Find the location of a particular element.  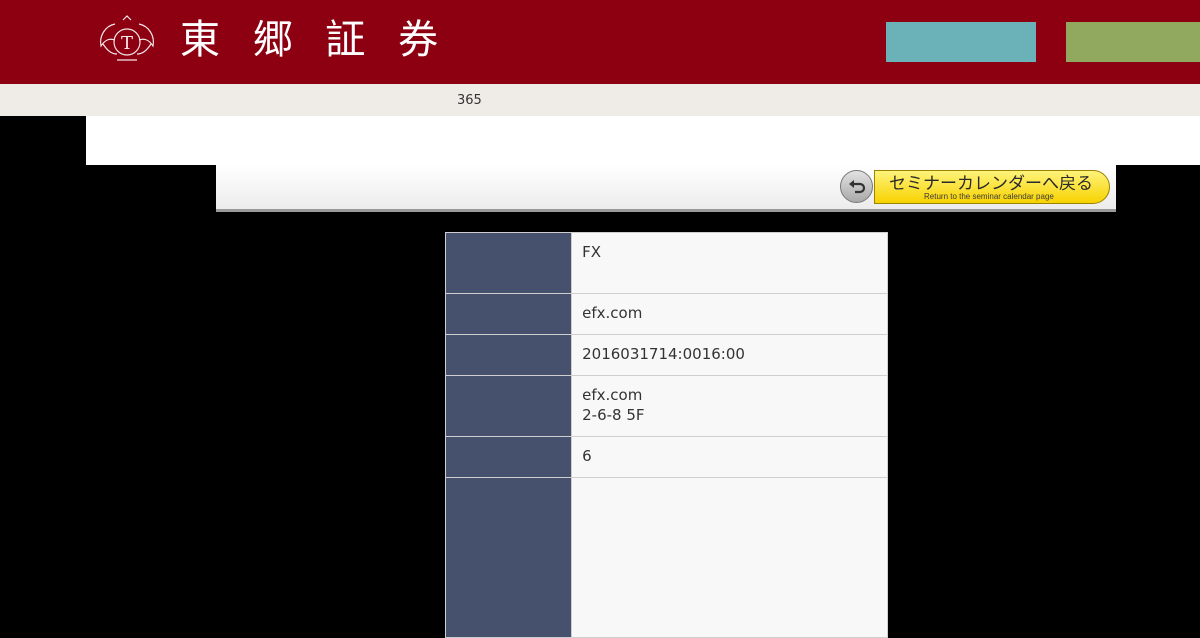

breadcrumb-bar: 365 is located at coordinates (600, 100).